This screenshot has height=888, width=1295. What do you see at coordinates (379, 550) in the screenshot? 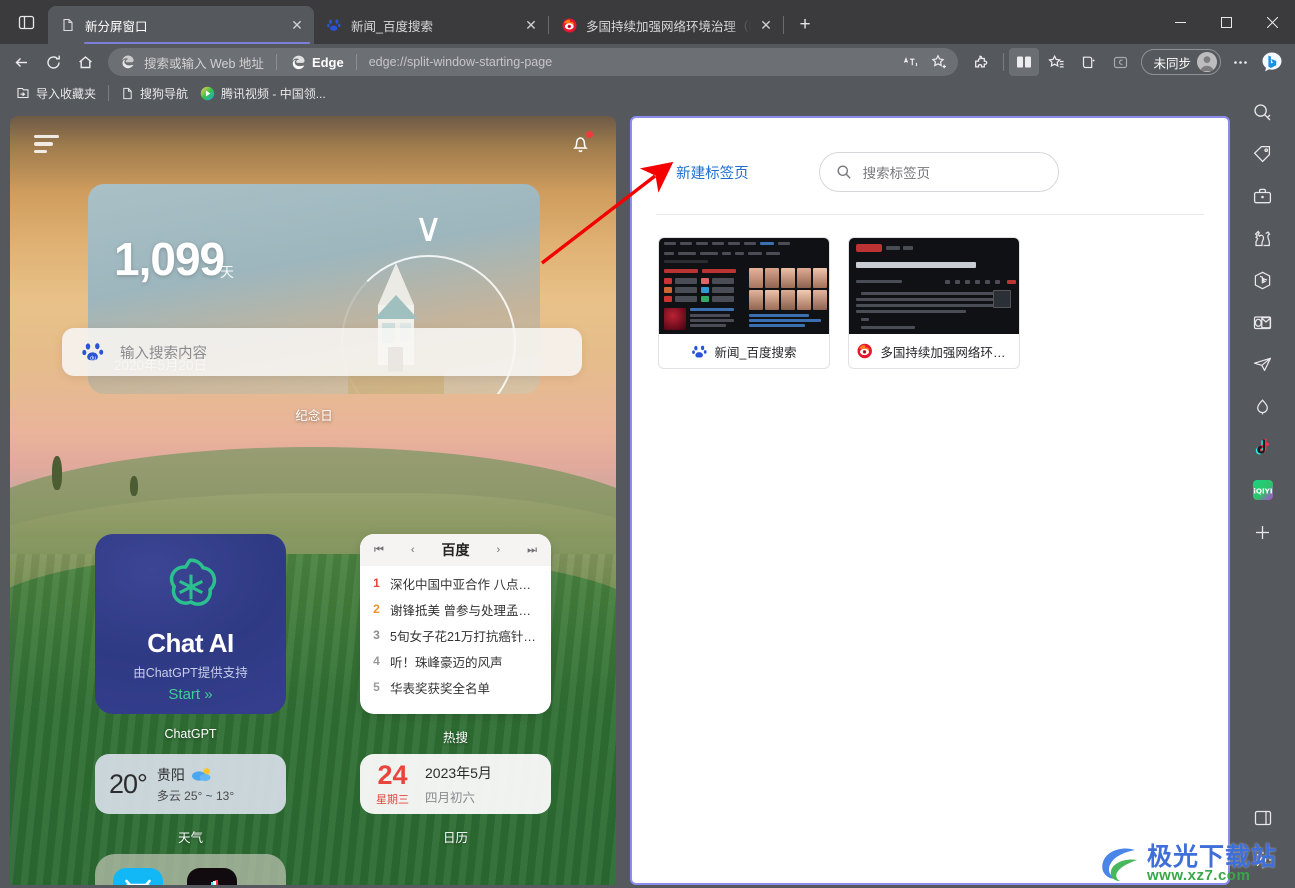
I see `skip-first-icon: ⏮` at bounding box center [379, 550].